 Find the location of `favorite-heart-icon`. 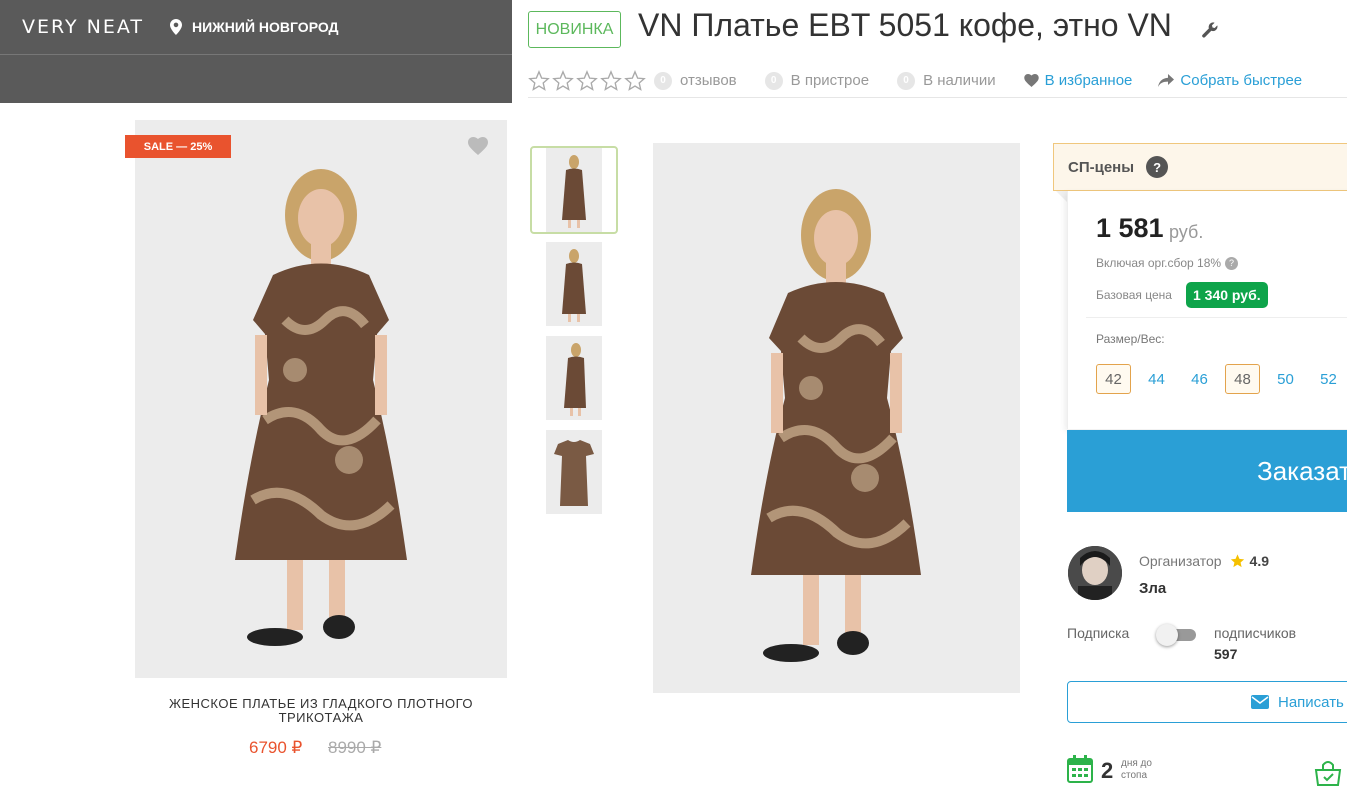

favorite-heart-icon is located at coordinates (478, 146).